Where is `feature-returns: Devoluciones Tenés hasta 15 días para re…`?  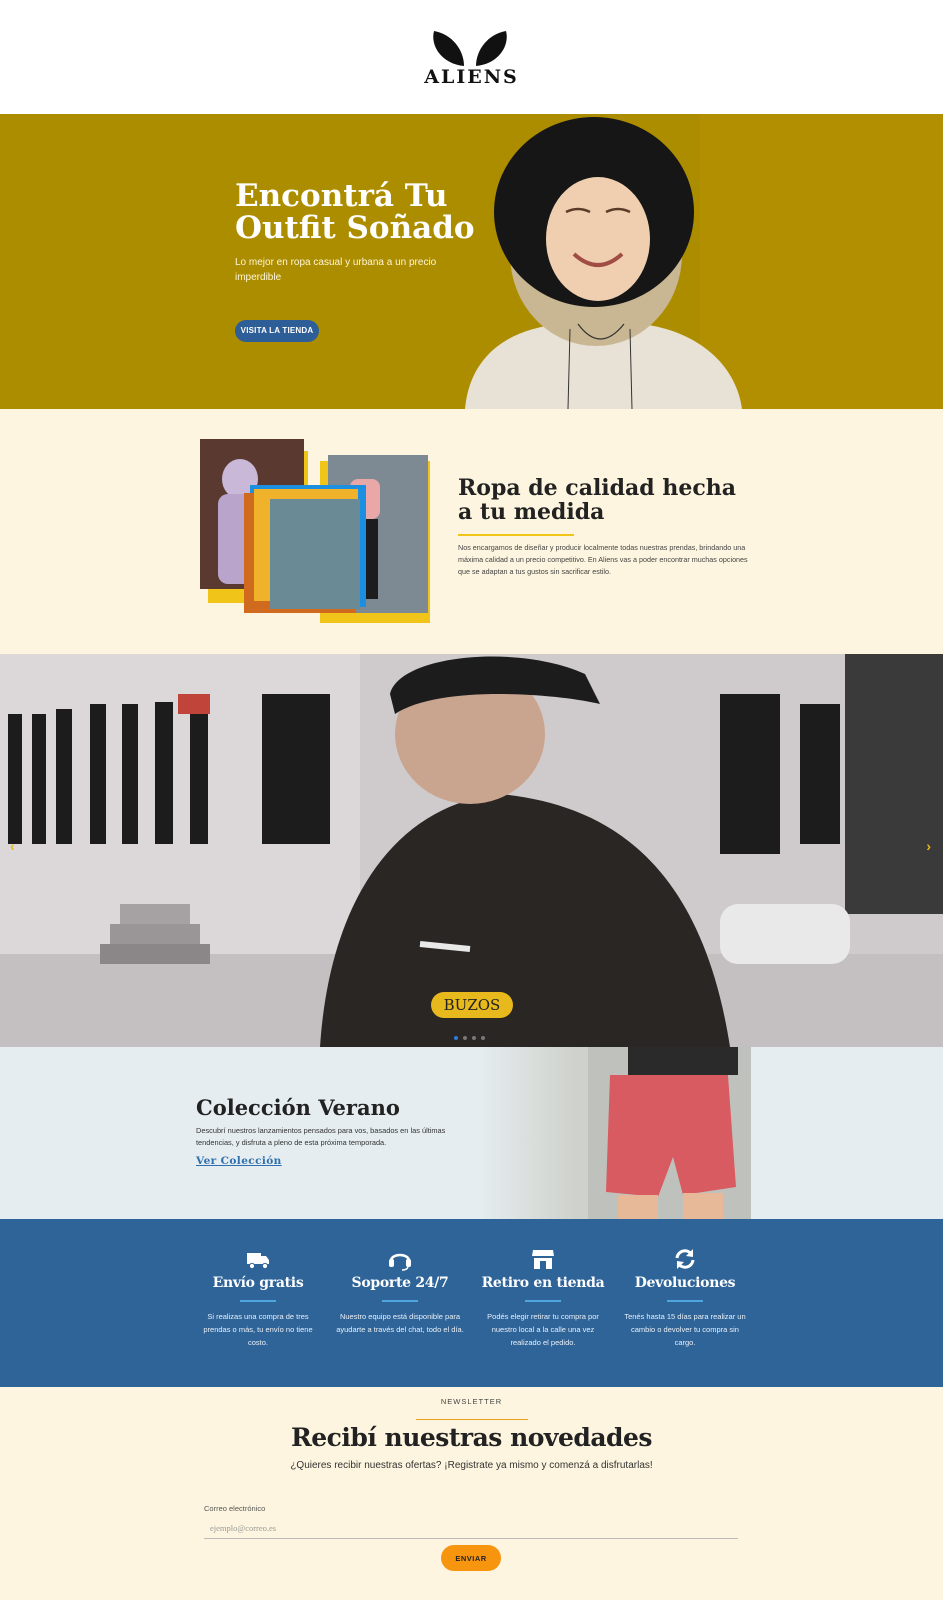 feature-returns: Devoluciones Tenés hasta 15 días para re… is located at coordinates (685, 1298).